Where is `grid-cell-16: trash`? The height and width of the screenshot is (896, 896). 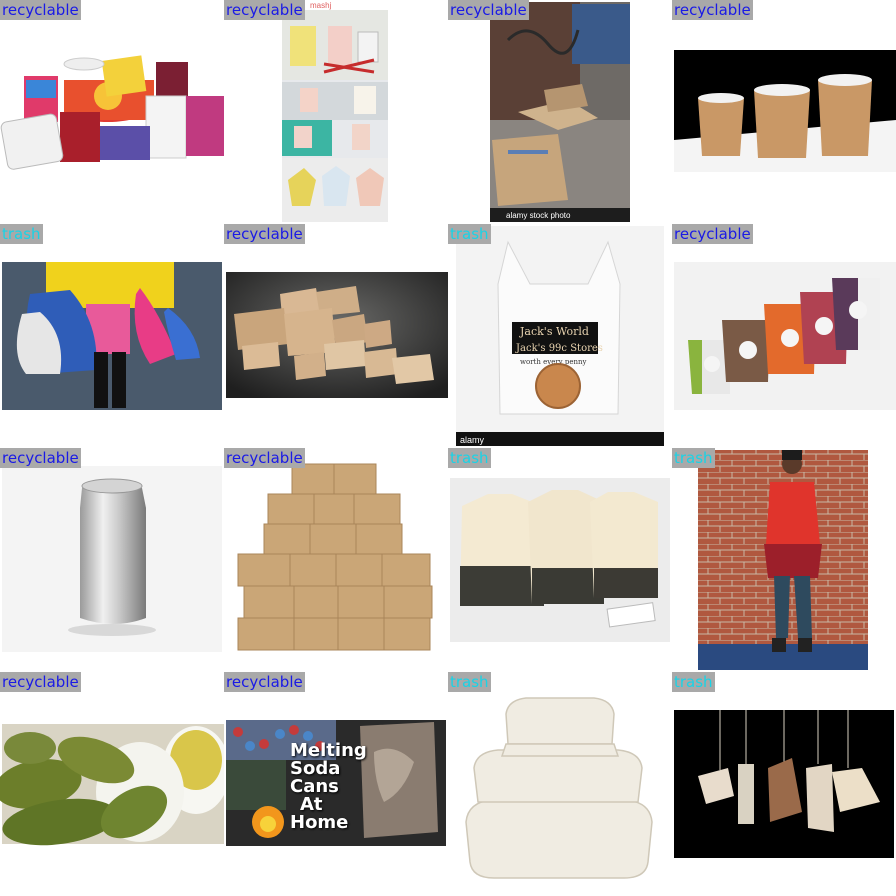 grid-cell-16: trash is located at coordinates (784, 784).